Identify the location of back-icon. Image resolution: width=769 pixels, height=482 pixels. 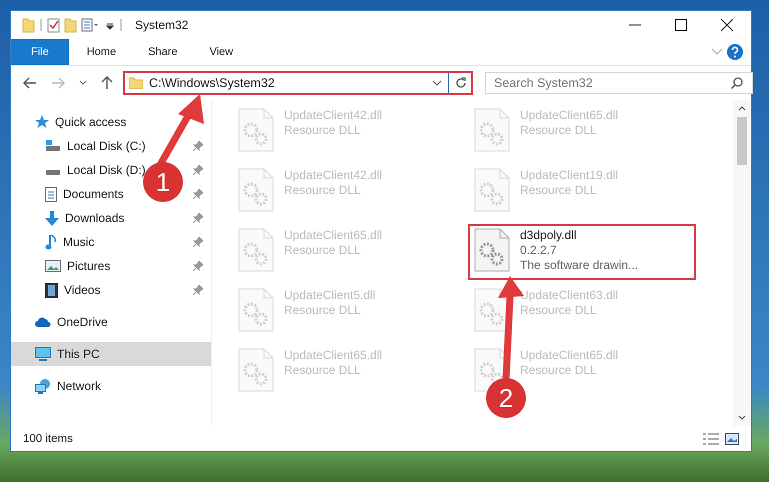
(30, 83).